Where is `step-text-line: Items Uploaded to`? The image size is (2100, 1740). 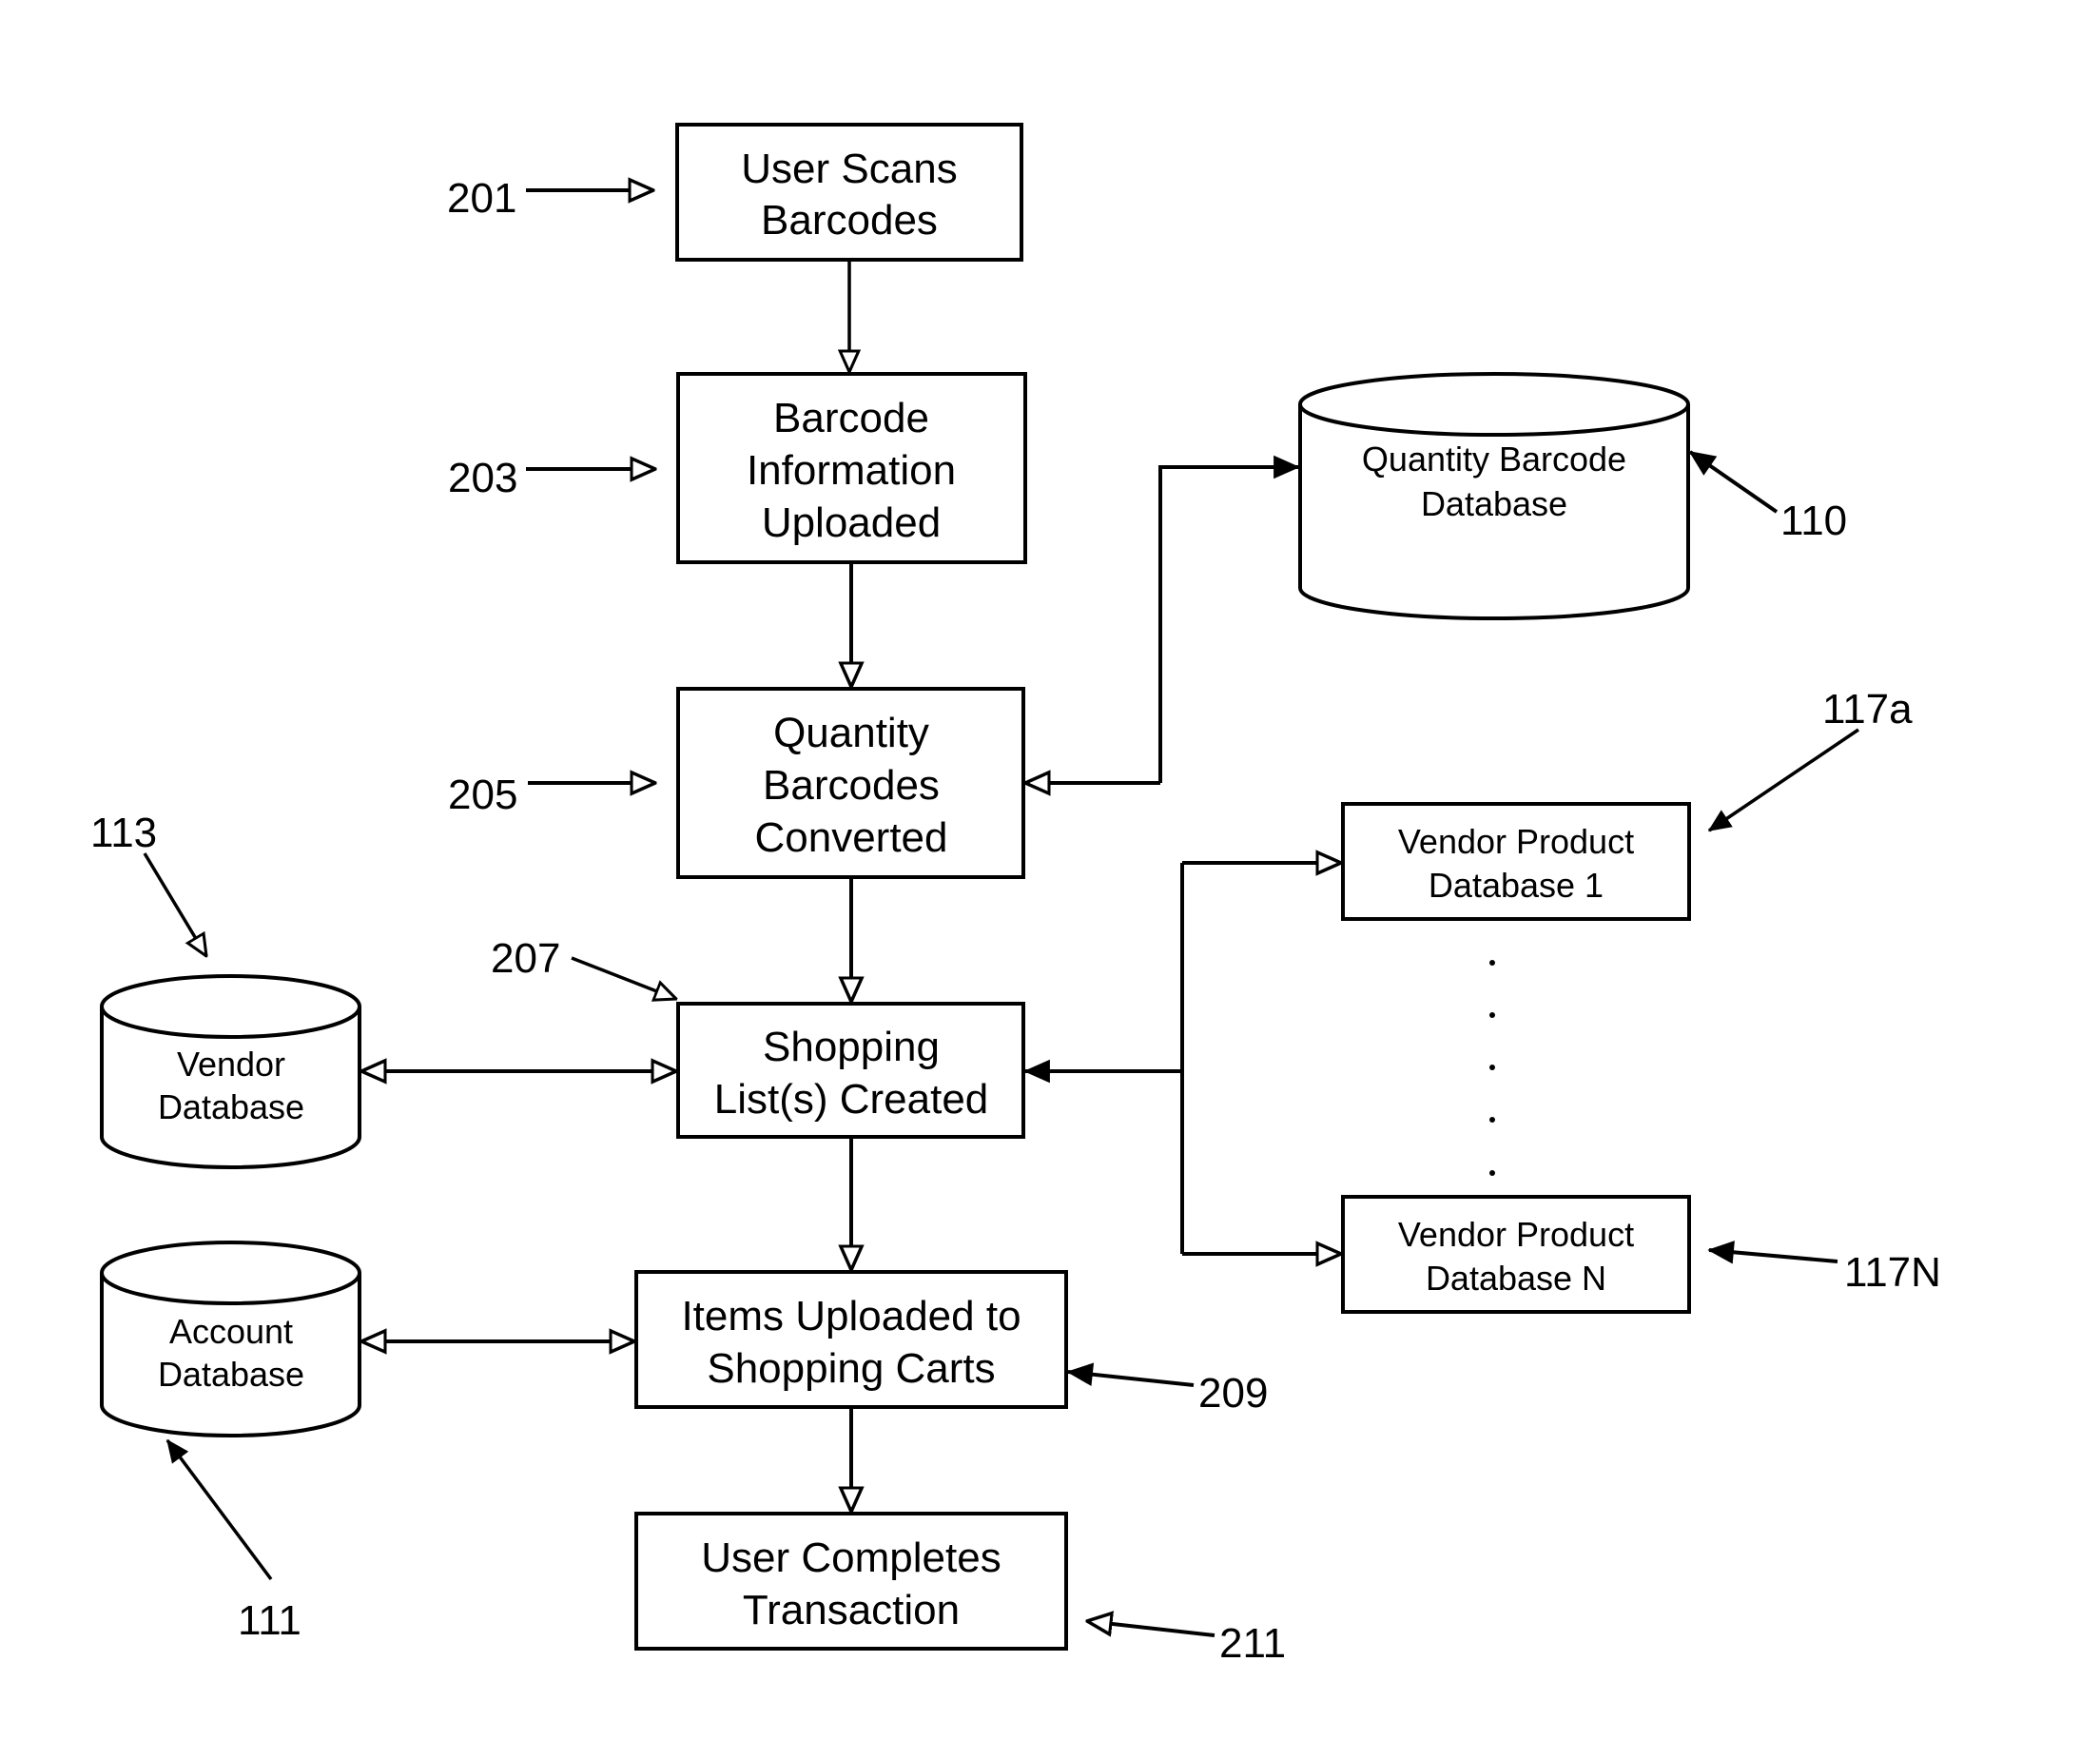 step-text-line: Items Uploaded to is located at coordinates (851, 1316).